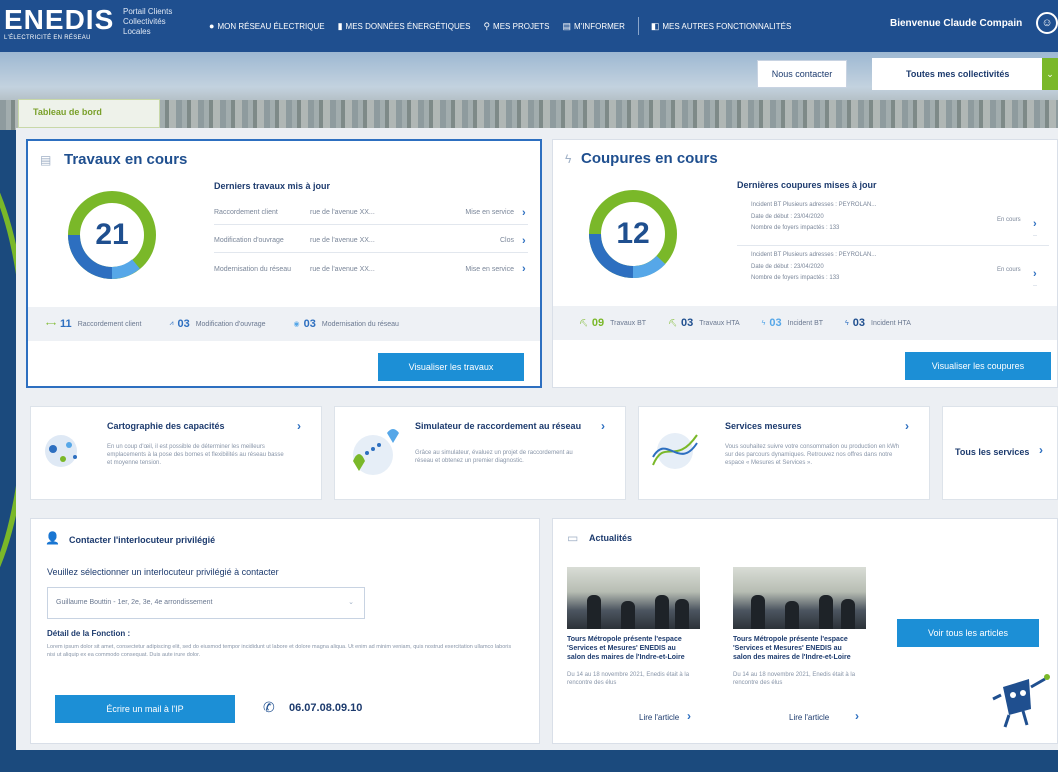  Describe the element at coordinates (968, 633) in the screenshot. I see `view-all-articles-button: Voir tous les articles` at that location.